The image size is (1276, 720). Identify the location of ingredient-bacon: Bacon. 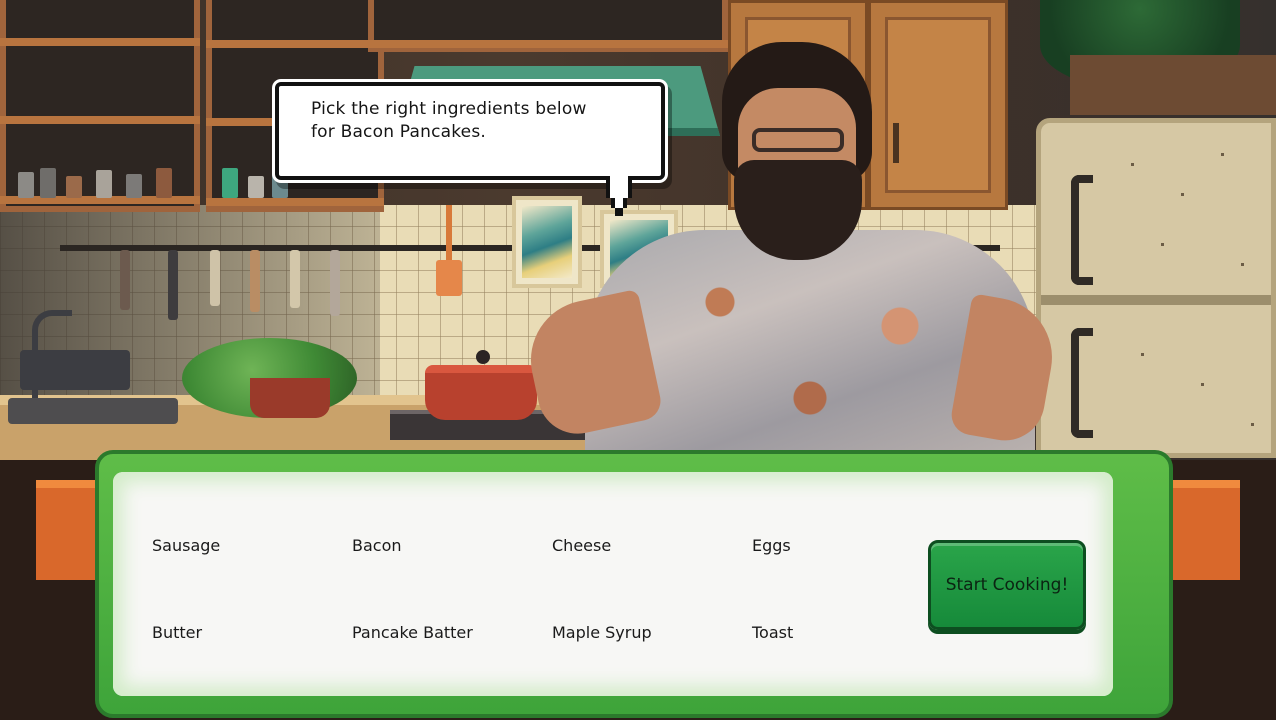
(377, 545).